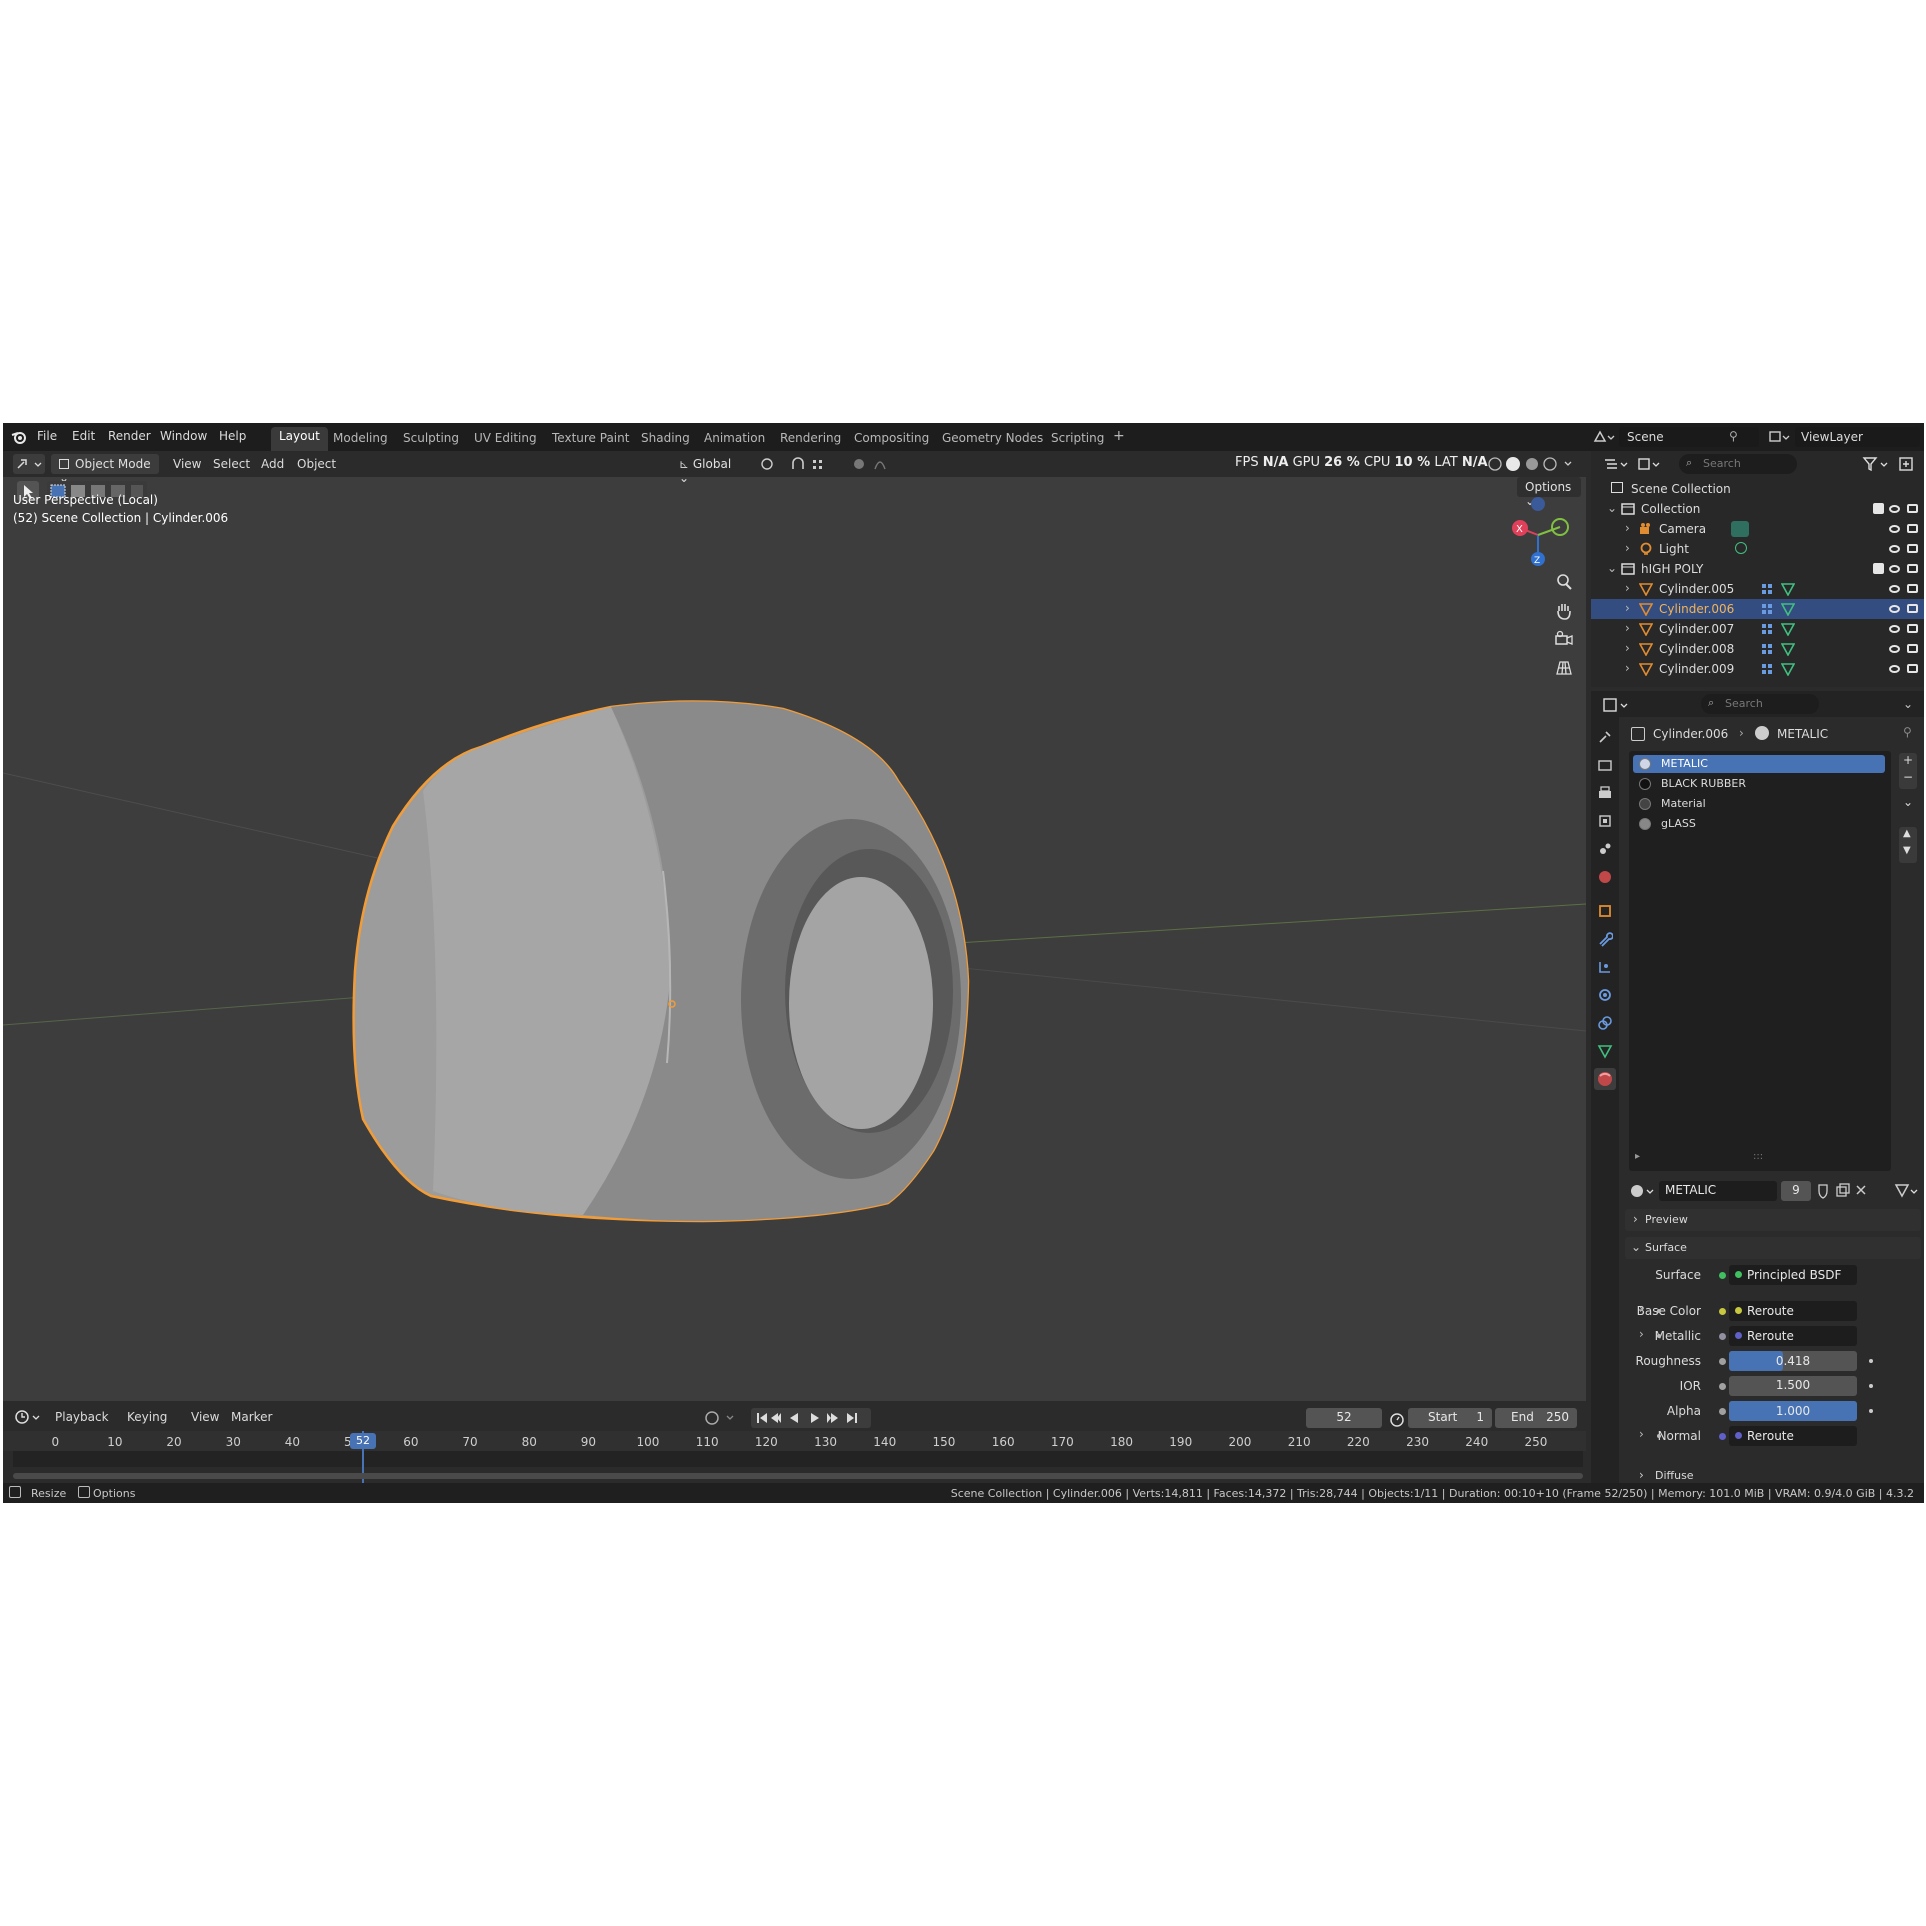  What do you see at coordinates (1637, 1156) in the screenshot?
I see `list-expand-icon: ▸` at bounding box center [1637, 1156].